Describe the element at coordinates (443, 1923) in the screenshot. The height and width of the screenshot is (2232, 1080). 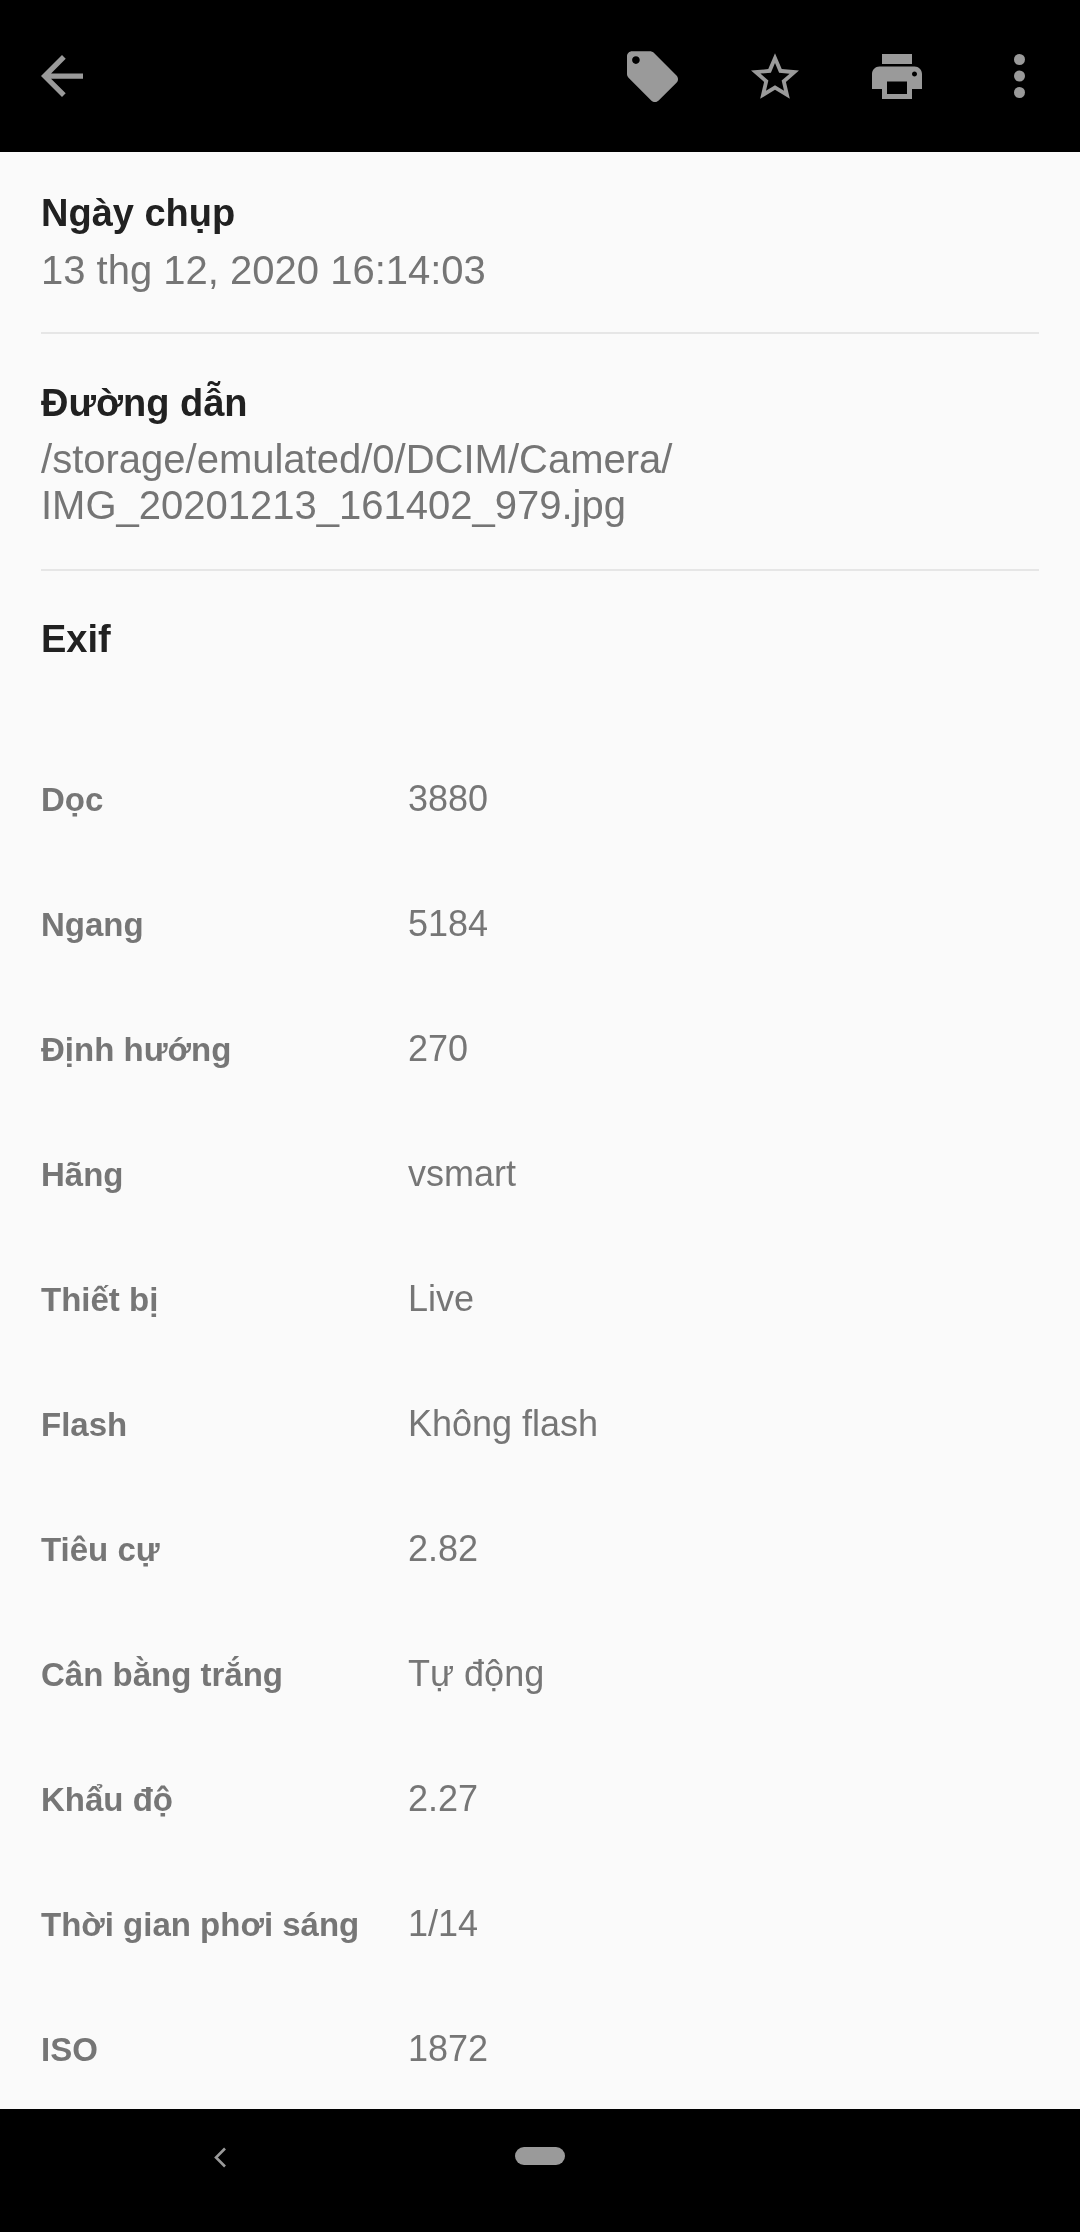
I see `exif-value: 1/14` at that location.